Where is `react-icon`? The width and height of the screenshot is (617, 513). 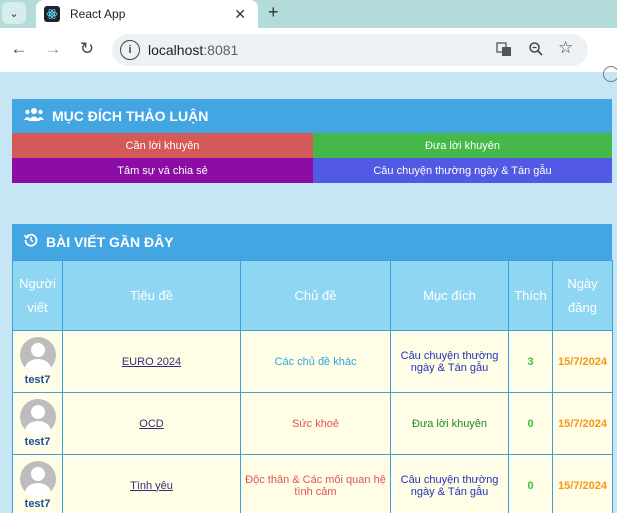
react-icon is located at coordinates (52, 14).